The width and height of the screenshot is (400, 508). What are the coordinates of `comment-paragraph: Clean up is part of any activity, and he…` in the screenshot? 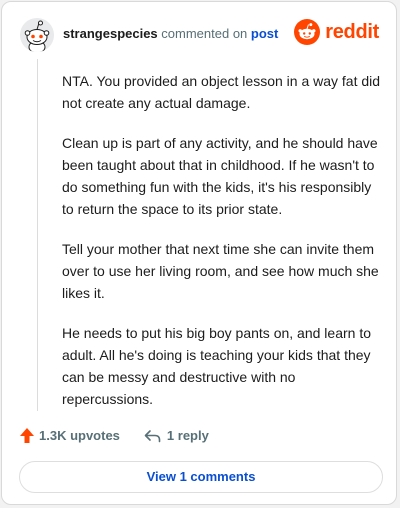 It's located at (220, 176).